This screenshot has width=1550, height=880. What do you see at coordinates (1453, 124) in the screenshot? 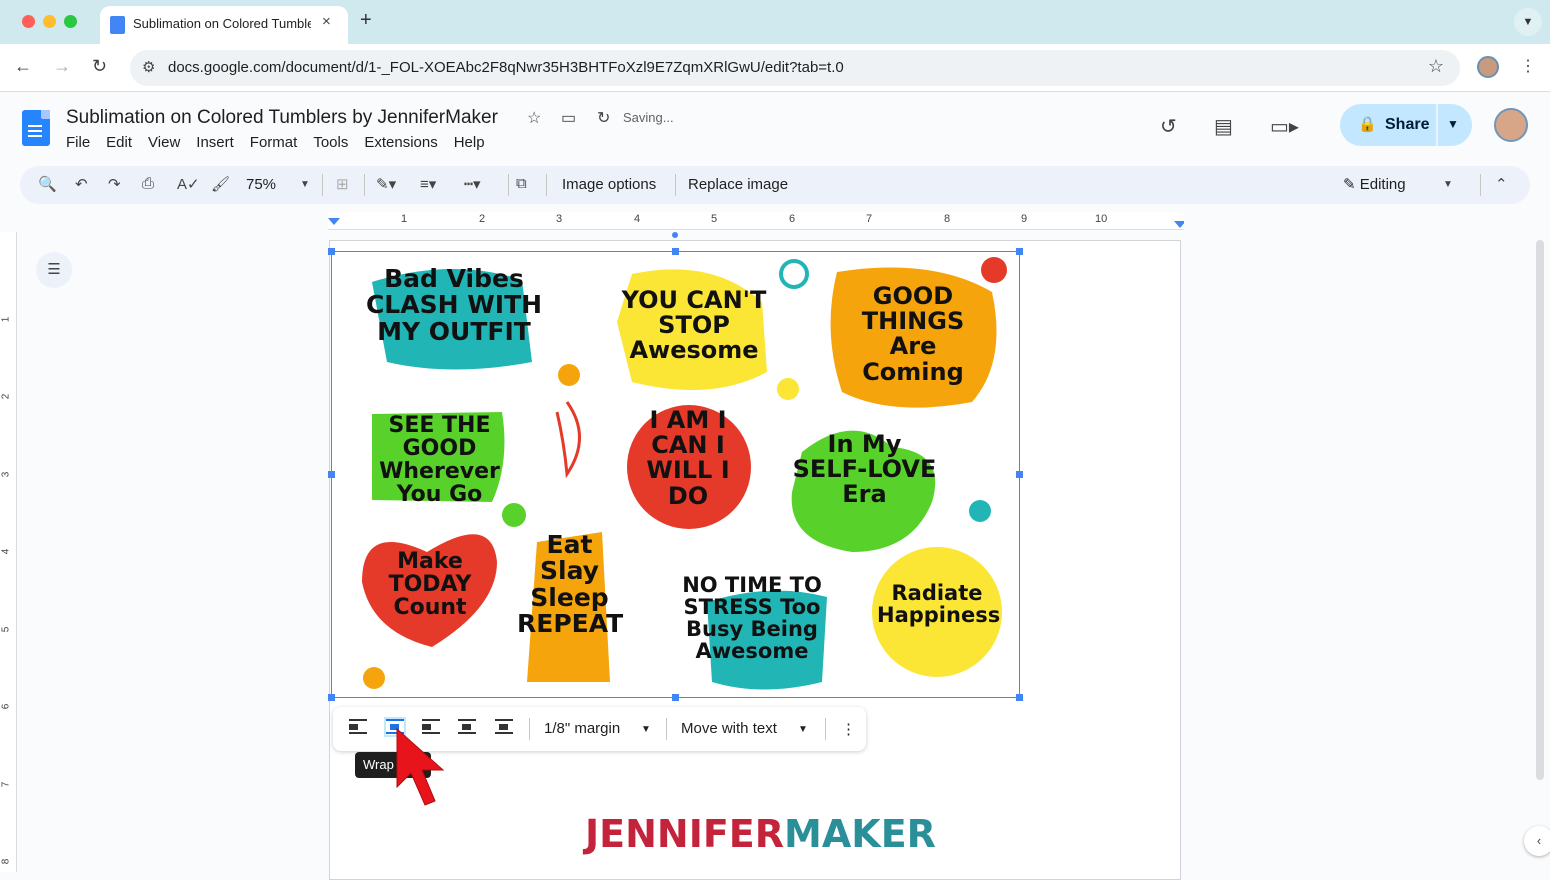
I see `share-dropdown-icon: ▼` at bounding box center [1453, 124].